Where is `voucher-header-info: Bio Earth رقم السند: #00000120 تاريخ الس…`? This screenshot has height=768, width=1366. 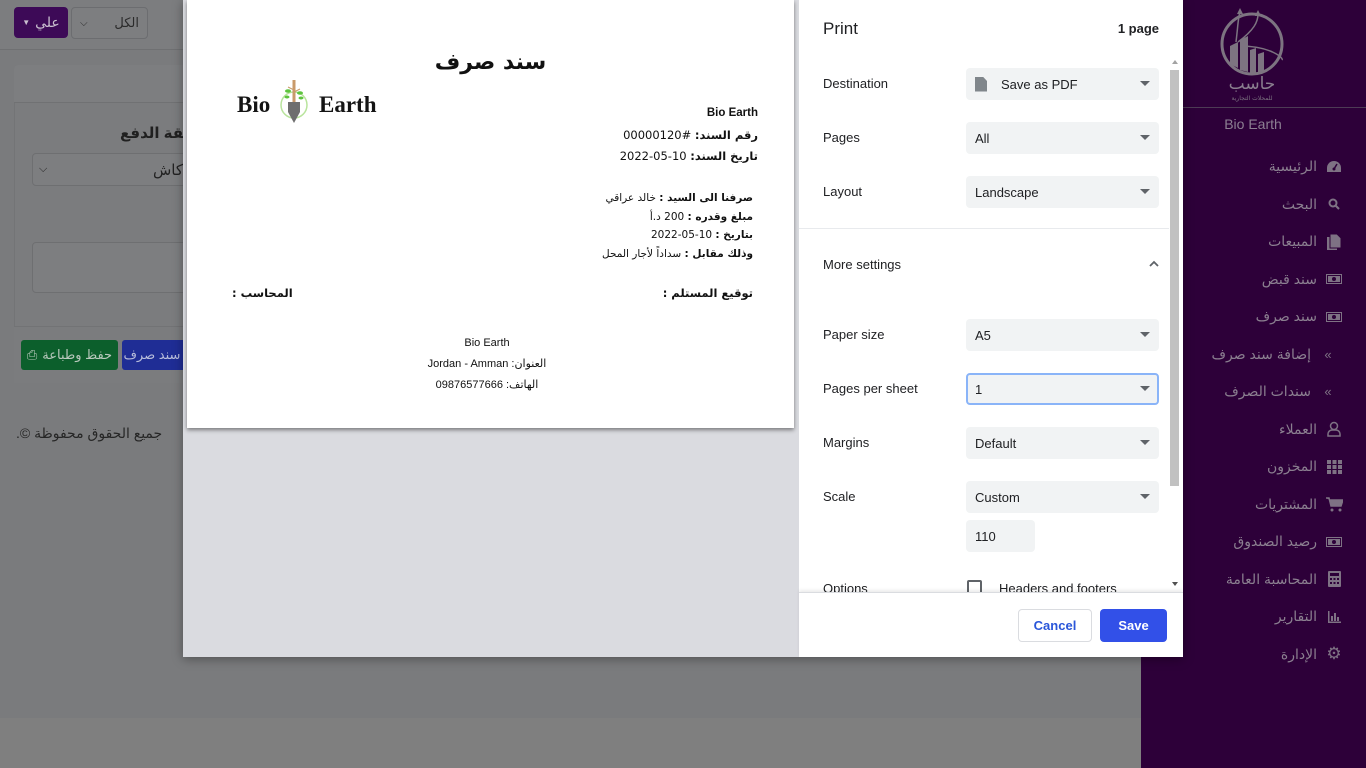
voucher-header-info: Bio Earth رقم السند: #00000120 تاريخ الس… is located at coordinates (689, 135).